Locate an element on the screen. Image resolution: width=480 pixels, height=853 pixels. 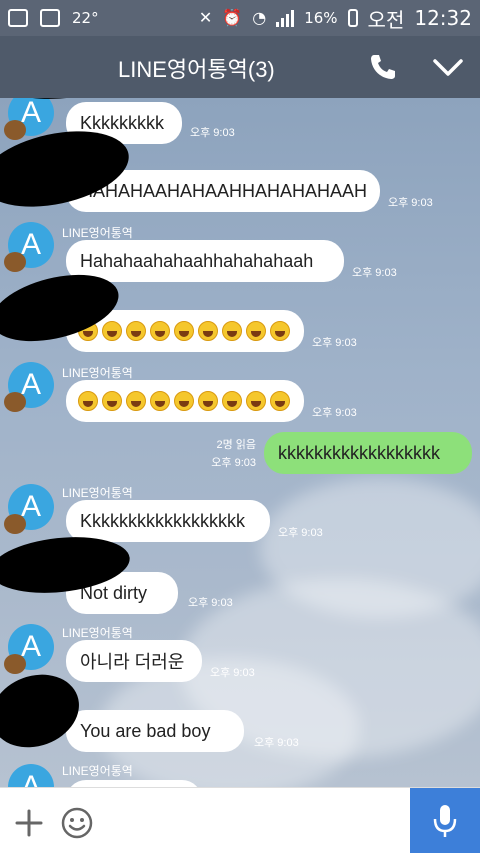
message-bubble: Hahahaahahaahhahahahaah is located at coordinates (205, 261).